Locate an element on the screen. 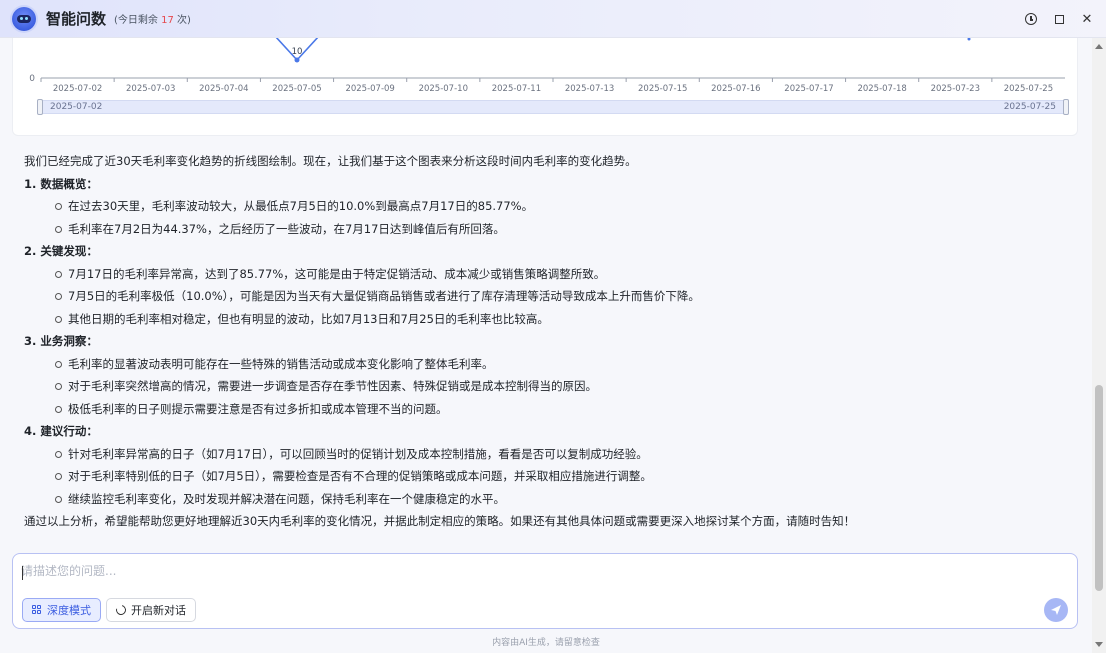 The image size is (1106, 653). history-button is located at coordinates (1031, 19).